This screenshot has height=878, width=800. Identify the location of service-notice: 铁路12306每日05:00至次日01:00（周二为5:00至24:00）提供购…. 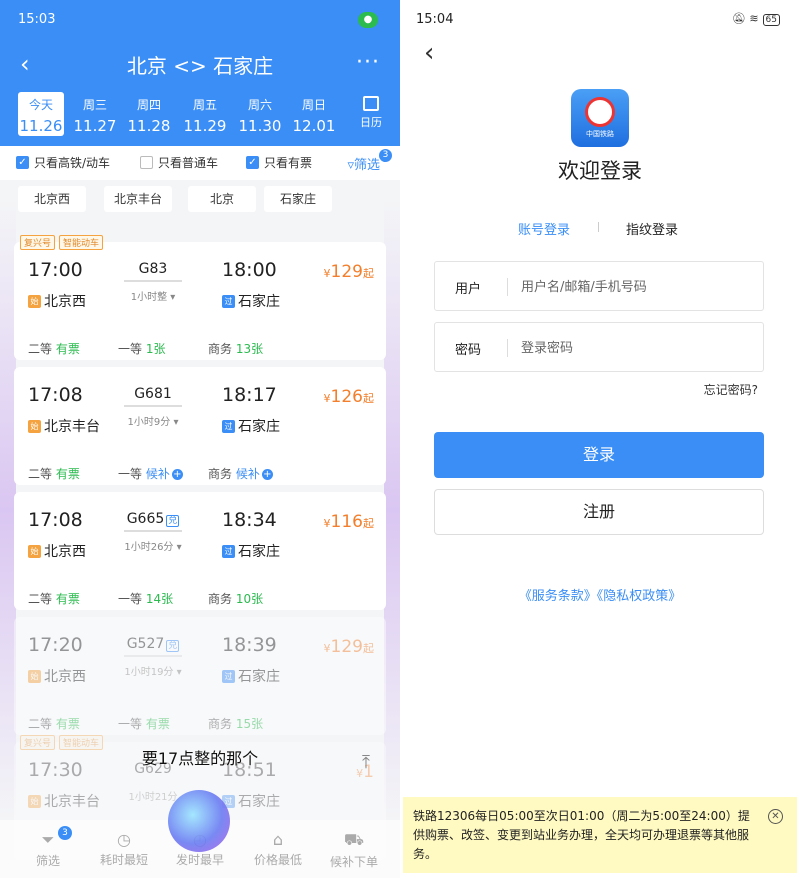
(600, 835).